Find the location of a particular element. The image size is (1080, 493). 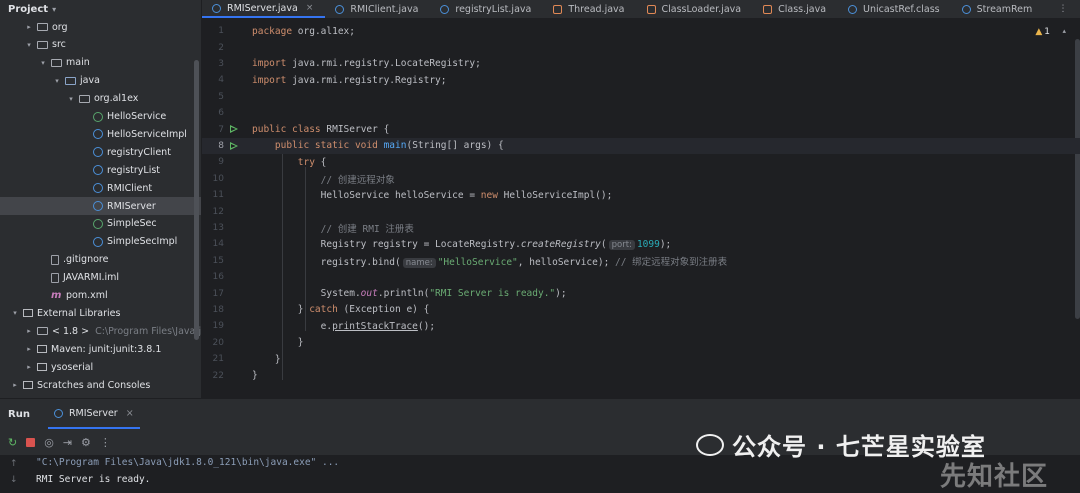

tab-thread-java: Thread.java is located at coordinates (589, 9).